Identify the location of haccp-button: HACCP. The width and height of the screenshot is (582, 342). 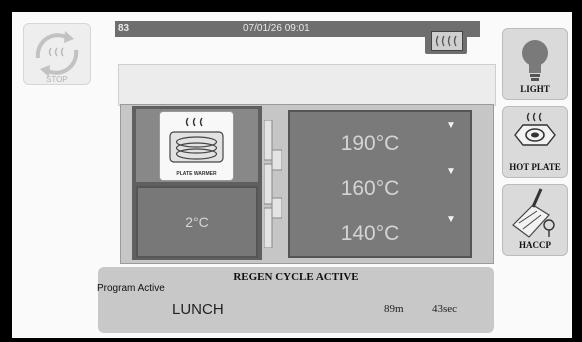
(535, 220).